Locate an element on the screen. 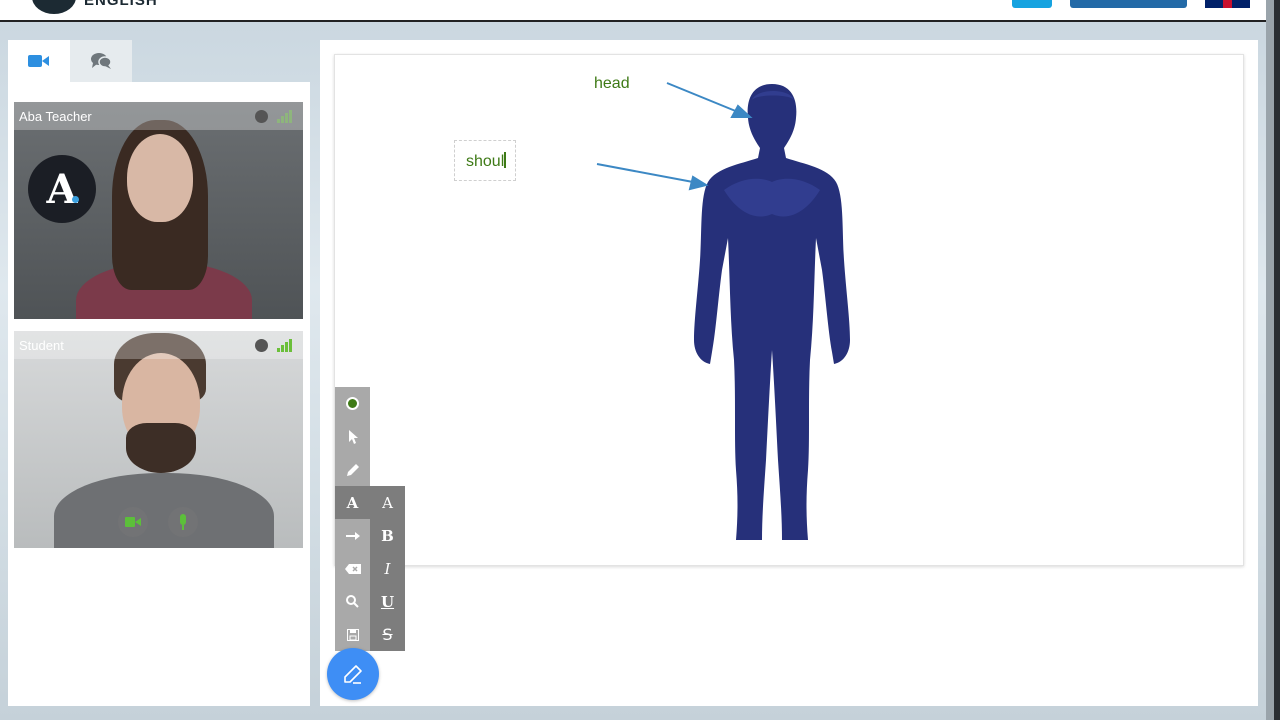  color-picker-button is located at coordinates (352, 403).